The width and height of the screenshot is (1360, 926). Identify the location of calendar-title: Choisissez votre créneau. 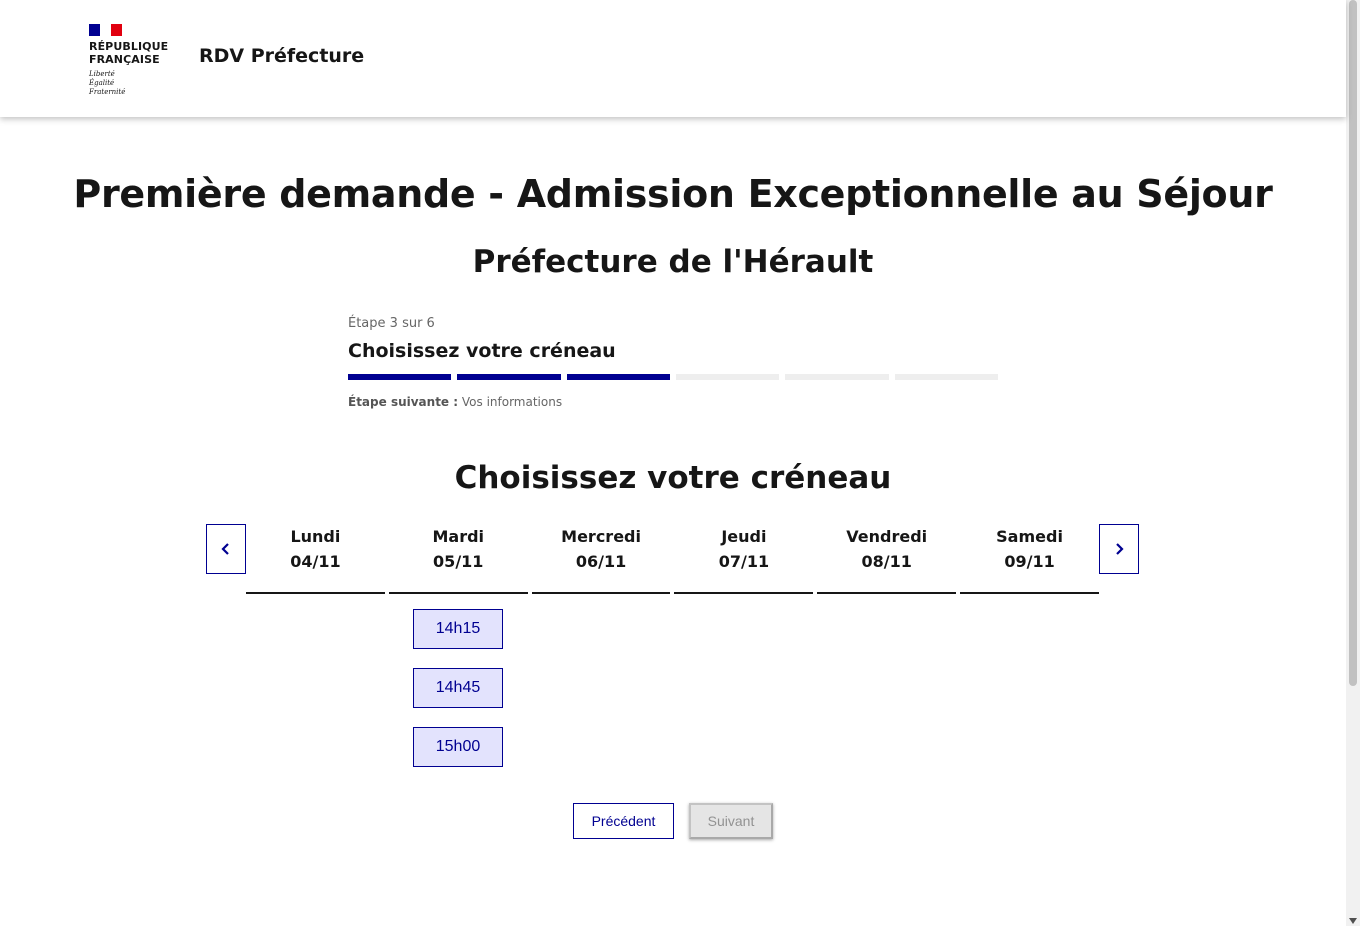
(673, 478).